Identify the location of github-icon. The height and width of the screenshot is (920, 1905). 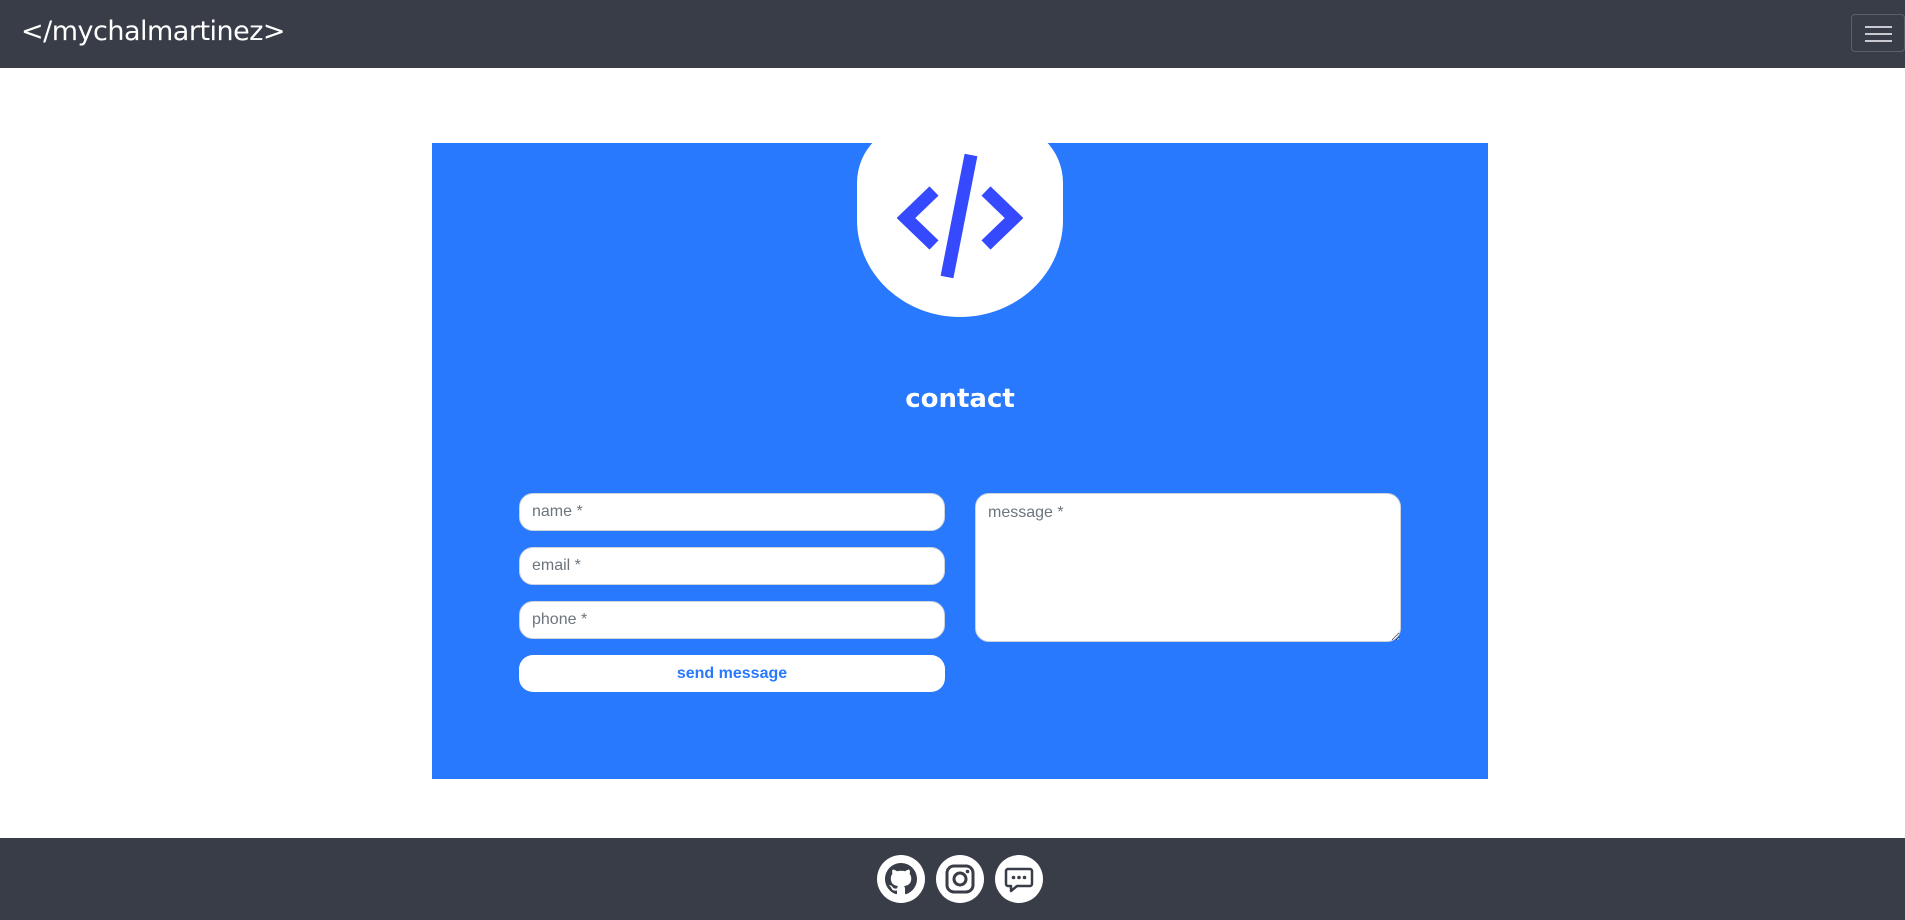
(901, 879).